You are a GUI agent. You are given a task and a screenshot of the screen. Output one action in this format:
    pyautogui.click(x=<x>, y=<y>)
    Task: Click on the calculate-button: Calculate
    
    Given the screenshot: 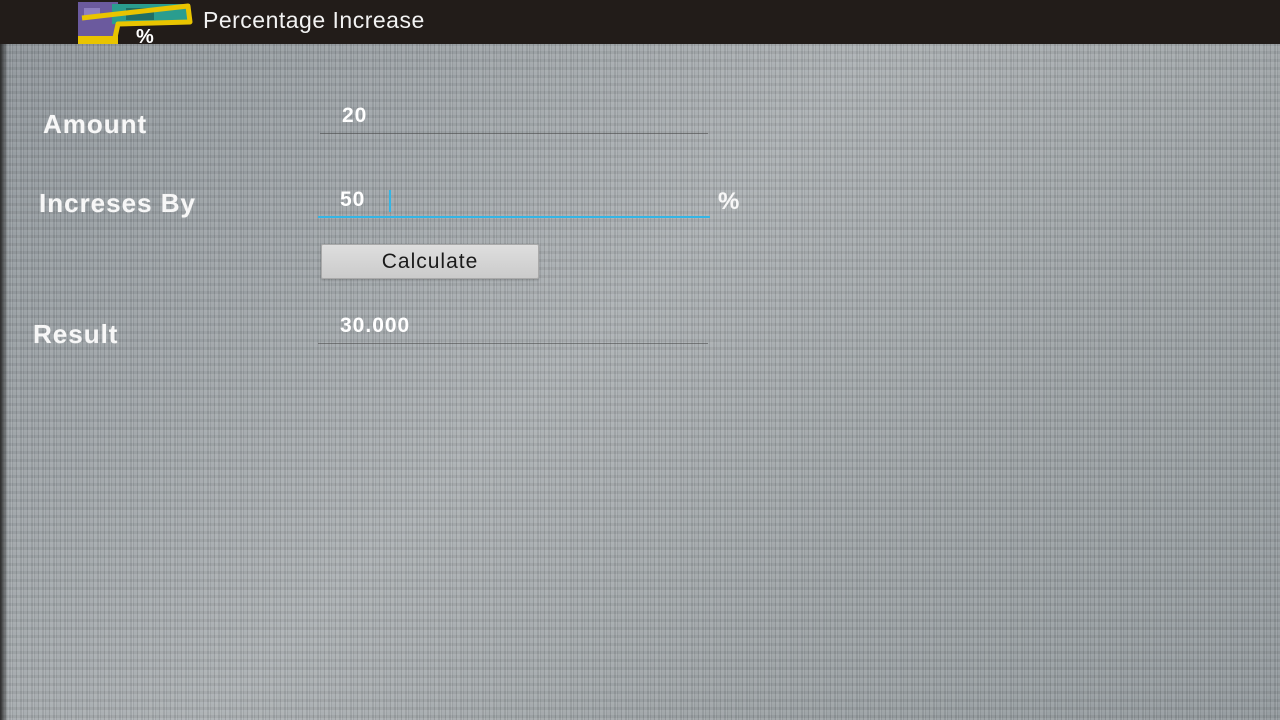 What is the action you would take?
    pyautogui.click(x=430, y=261)
    